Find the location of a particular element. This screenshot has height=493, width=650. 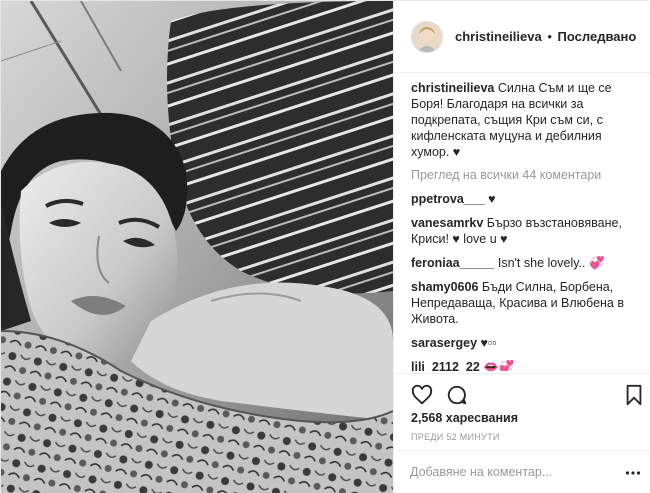

view-all-comments-link: Преглед на всички 44 коментари is located at coordinates (525, 175).